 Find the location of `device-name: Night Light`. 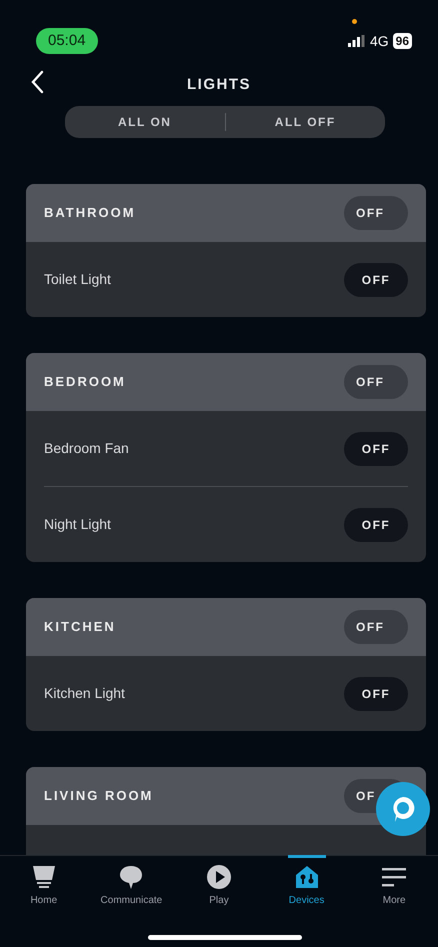

device-name: Night Light is located at coordinates (77, 524).